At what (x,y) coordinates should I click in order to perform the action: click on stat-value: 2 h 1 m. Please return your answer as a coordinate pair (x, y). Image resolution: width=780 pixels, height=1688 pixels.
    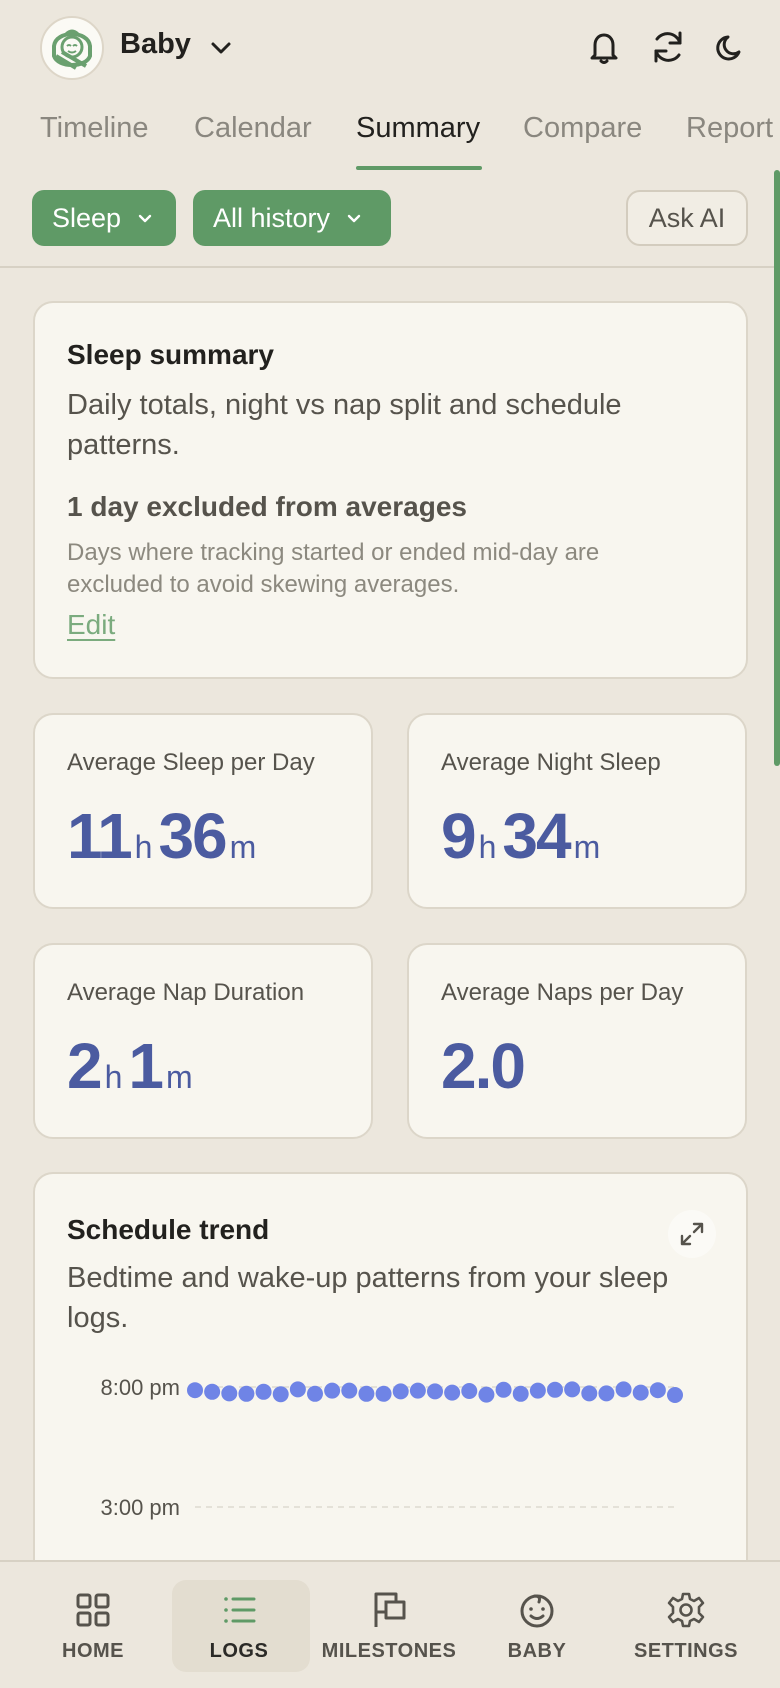
    Looking at the image, I should click on (133, 1066).